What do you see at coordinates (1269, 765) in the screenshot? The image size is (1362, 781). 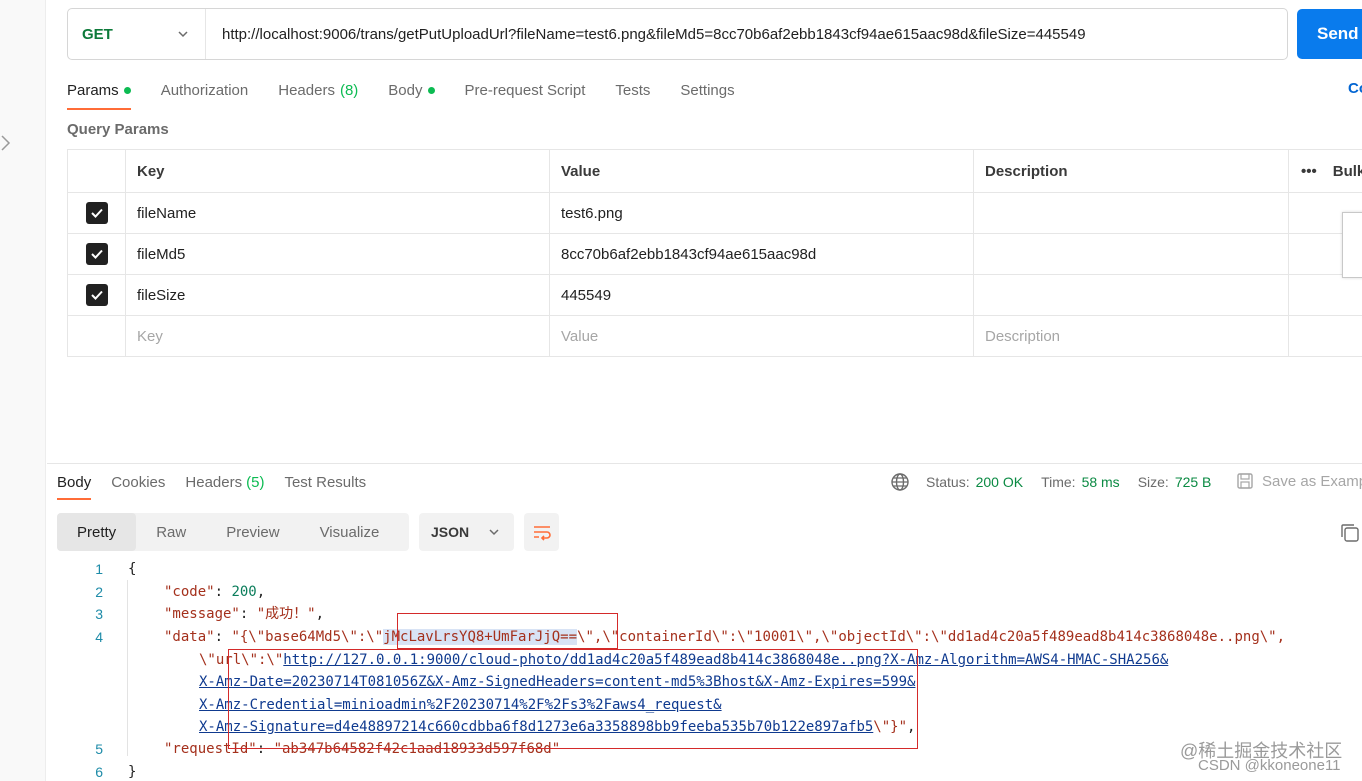 I see `watermark: CSDN @kkoneone11` at bounding box center [1269, 765].